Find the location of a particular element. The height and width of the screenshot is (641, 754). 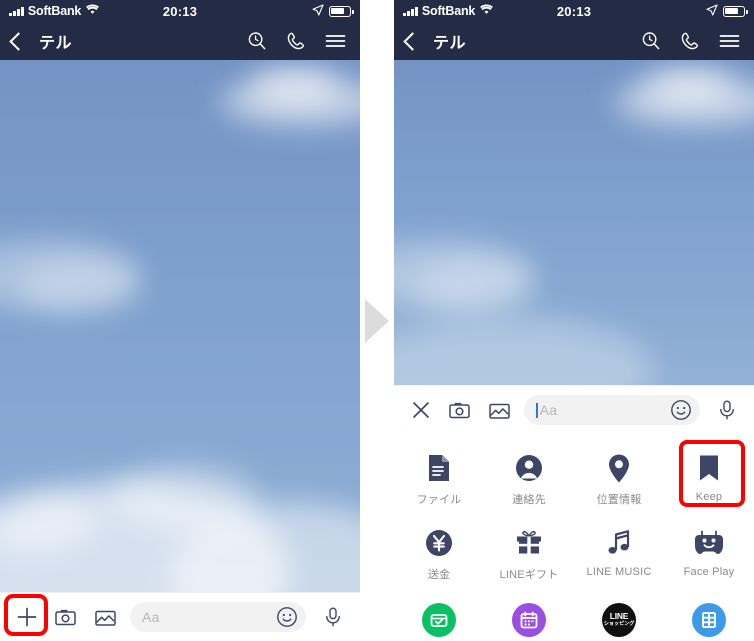

message-input-bar-left: Aa is located at coordinates (180, 616).